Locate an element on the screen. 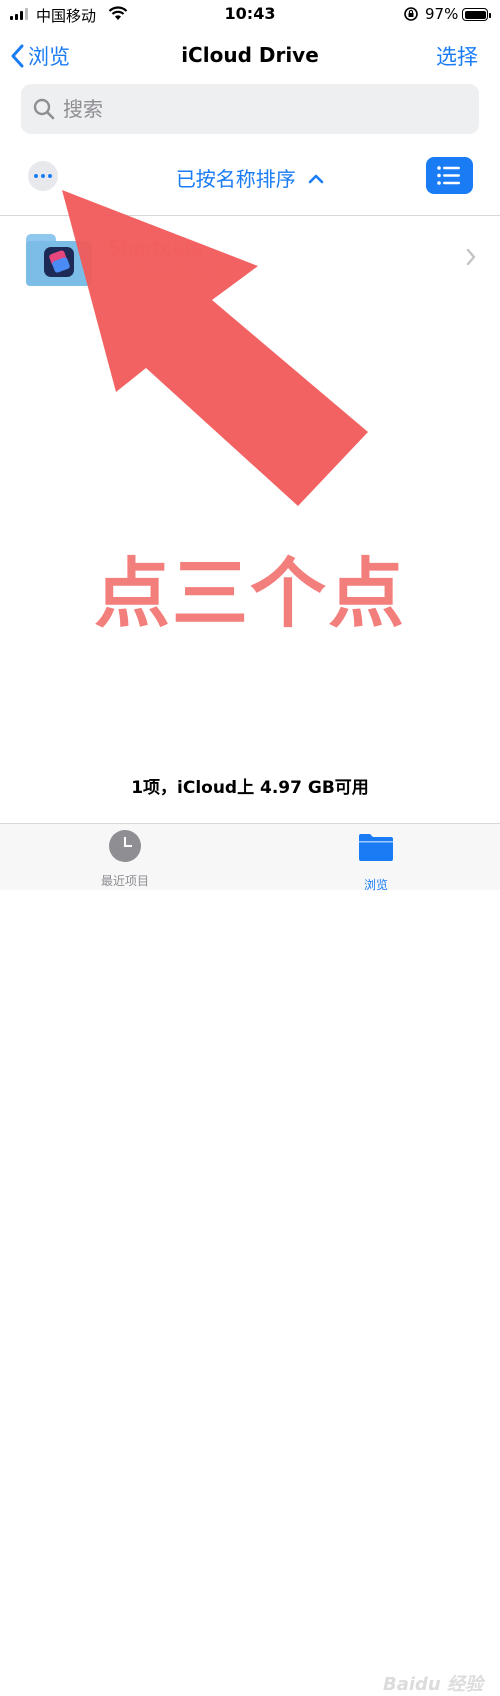 Image resolution: width=500 pixels, height=1696 pixels. annotation-text: 点三个点 is located at coordinates (250, 593).